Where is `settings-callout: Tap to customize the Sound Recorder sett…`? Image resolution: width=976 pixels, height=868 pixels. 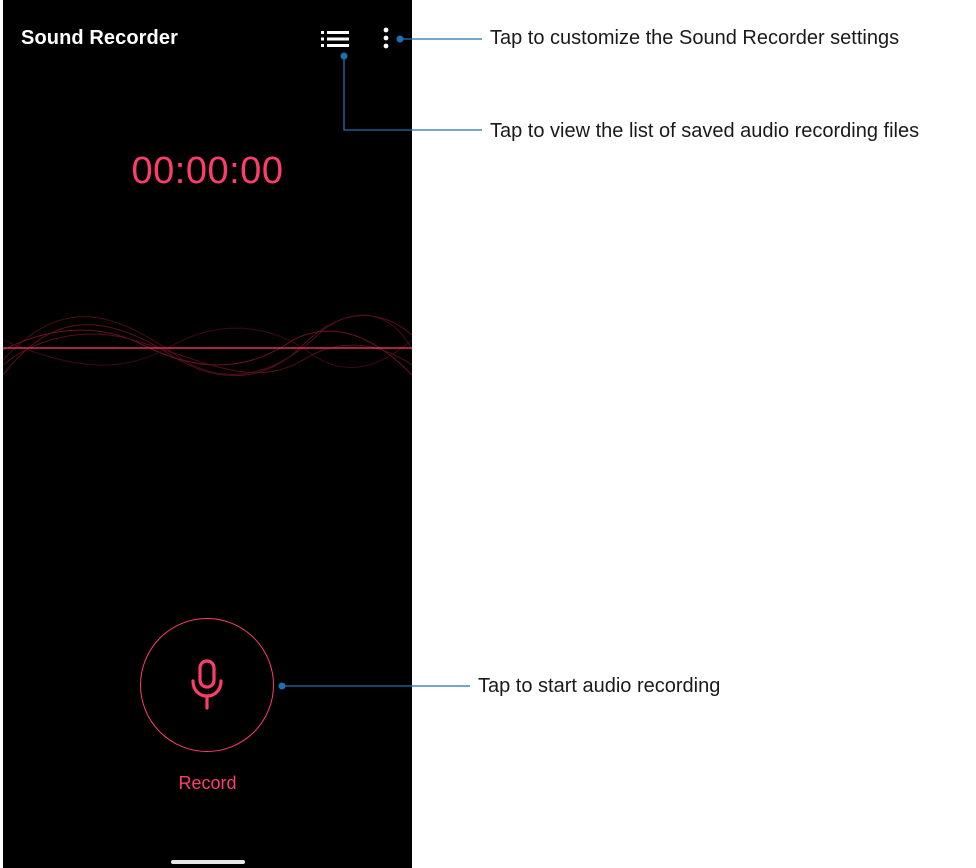 settings-callout: Tap to customize the Sound Recorder sett… is located at coordinates (695, 38).